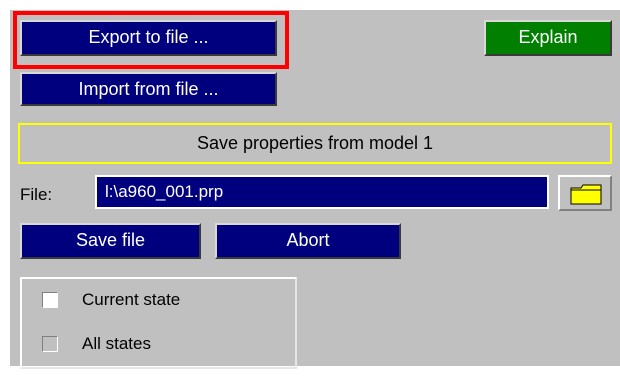 The width and height of the screenshot is (620, 379). What do you see at coordinates (322, 192) in the screenshot?
I see `file-path-input` at bounding box center [322, 192].